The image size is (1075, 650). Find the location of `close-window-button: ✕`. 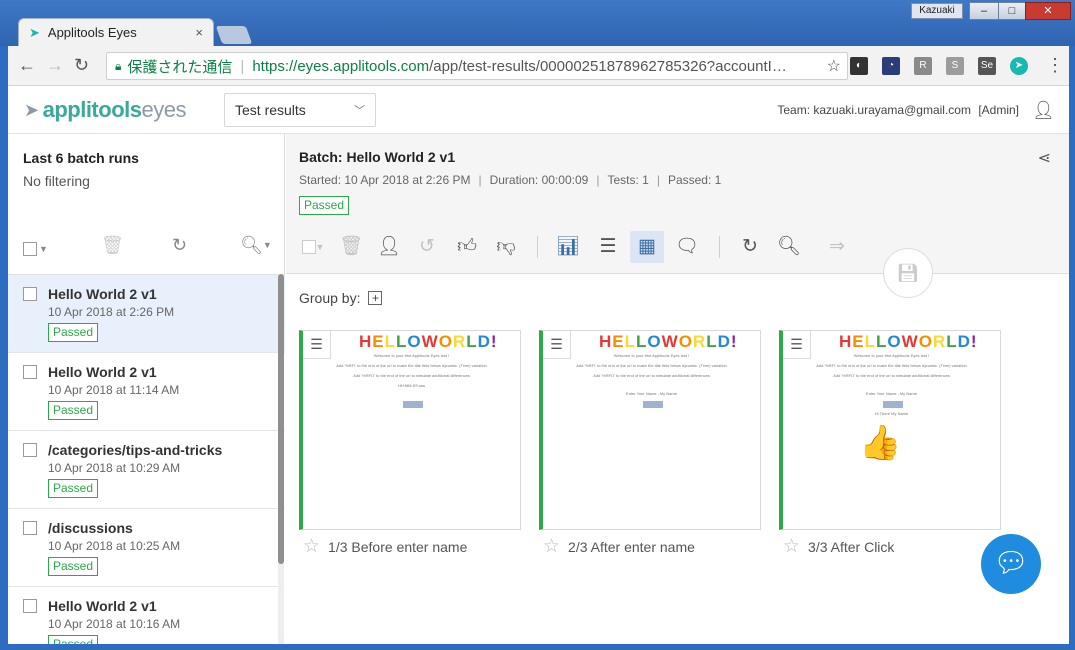

close-window-button: ✕ is located at coordinates (1048, 11).